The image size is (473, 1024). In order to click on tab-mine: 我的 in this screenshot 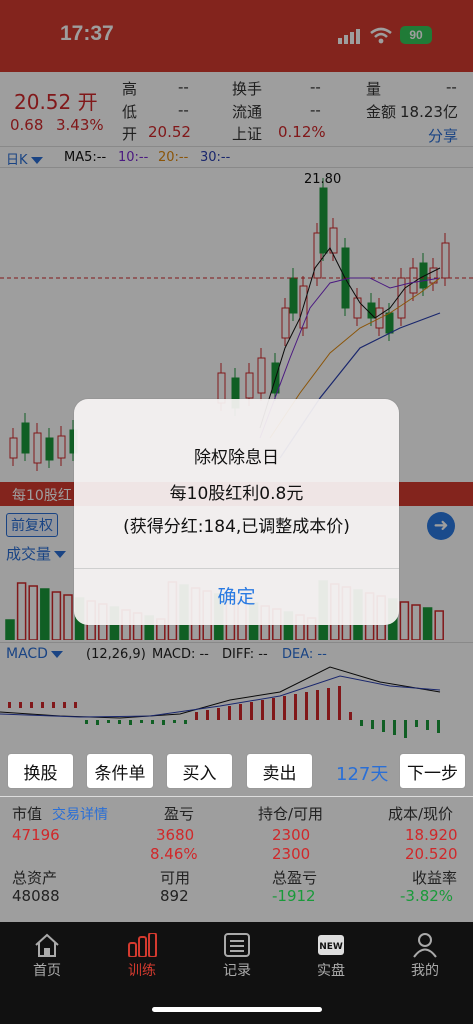, I will do `click(425, 955)`.